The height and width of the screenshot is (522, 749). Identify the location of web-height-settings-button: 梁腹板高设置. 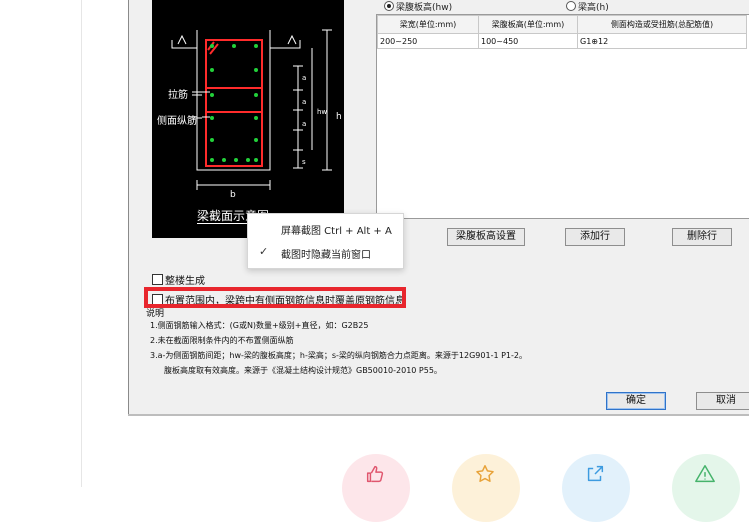
(486, 237).